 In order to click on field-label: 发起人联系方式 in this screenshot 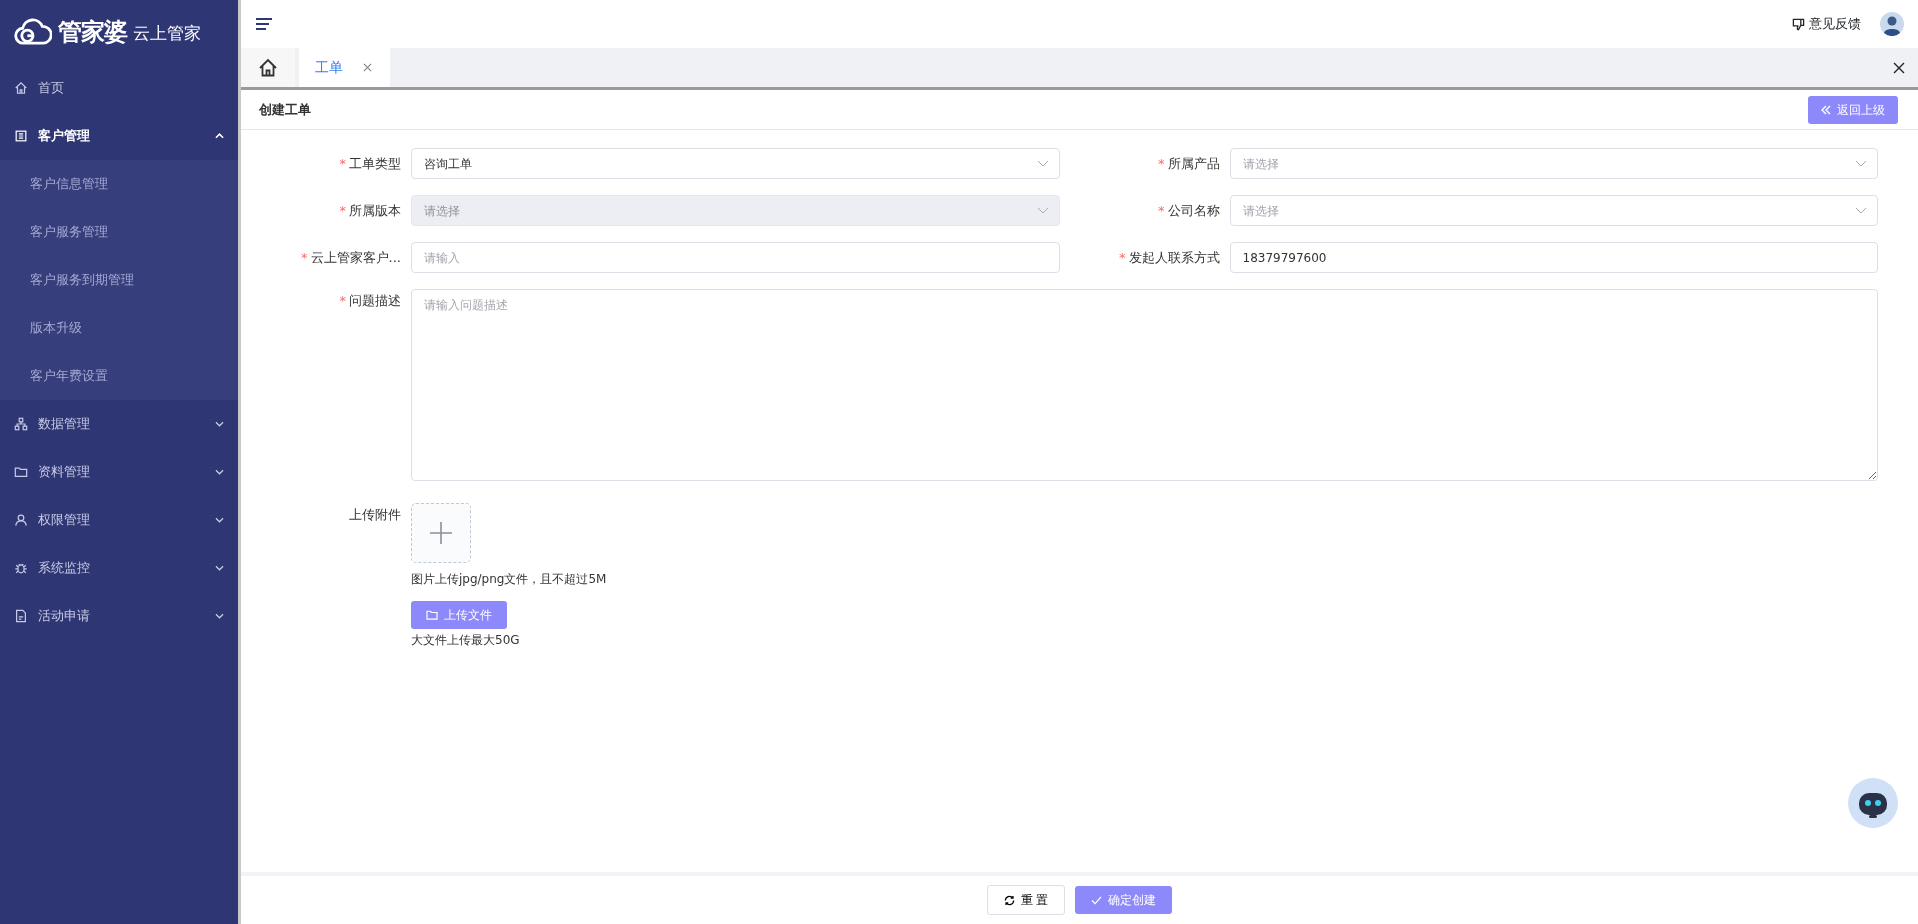, I will do `click(1174, 257)`.